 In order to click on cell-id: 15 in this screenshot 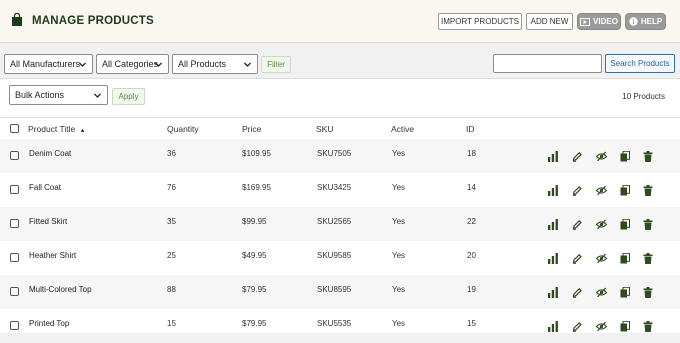, I will do `click(471, 323)`.